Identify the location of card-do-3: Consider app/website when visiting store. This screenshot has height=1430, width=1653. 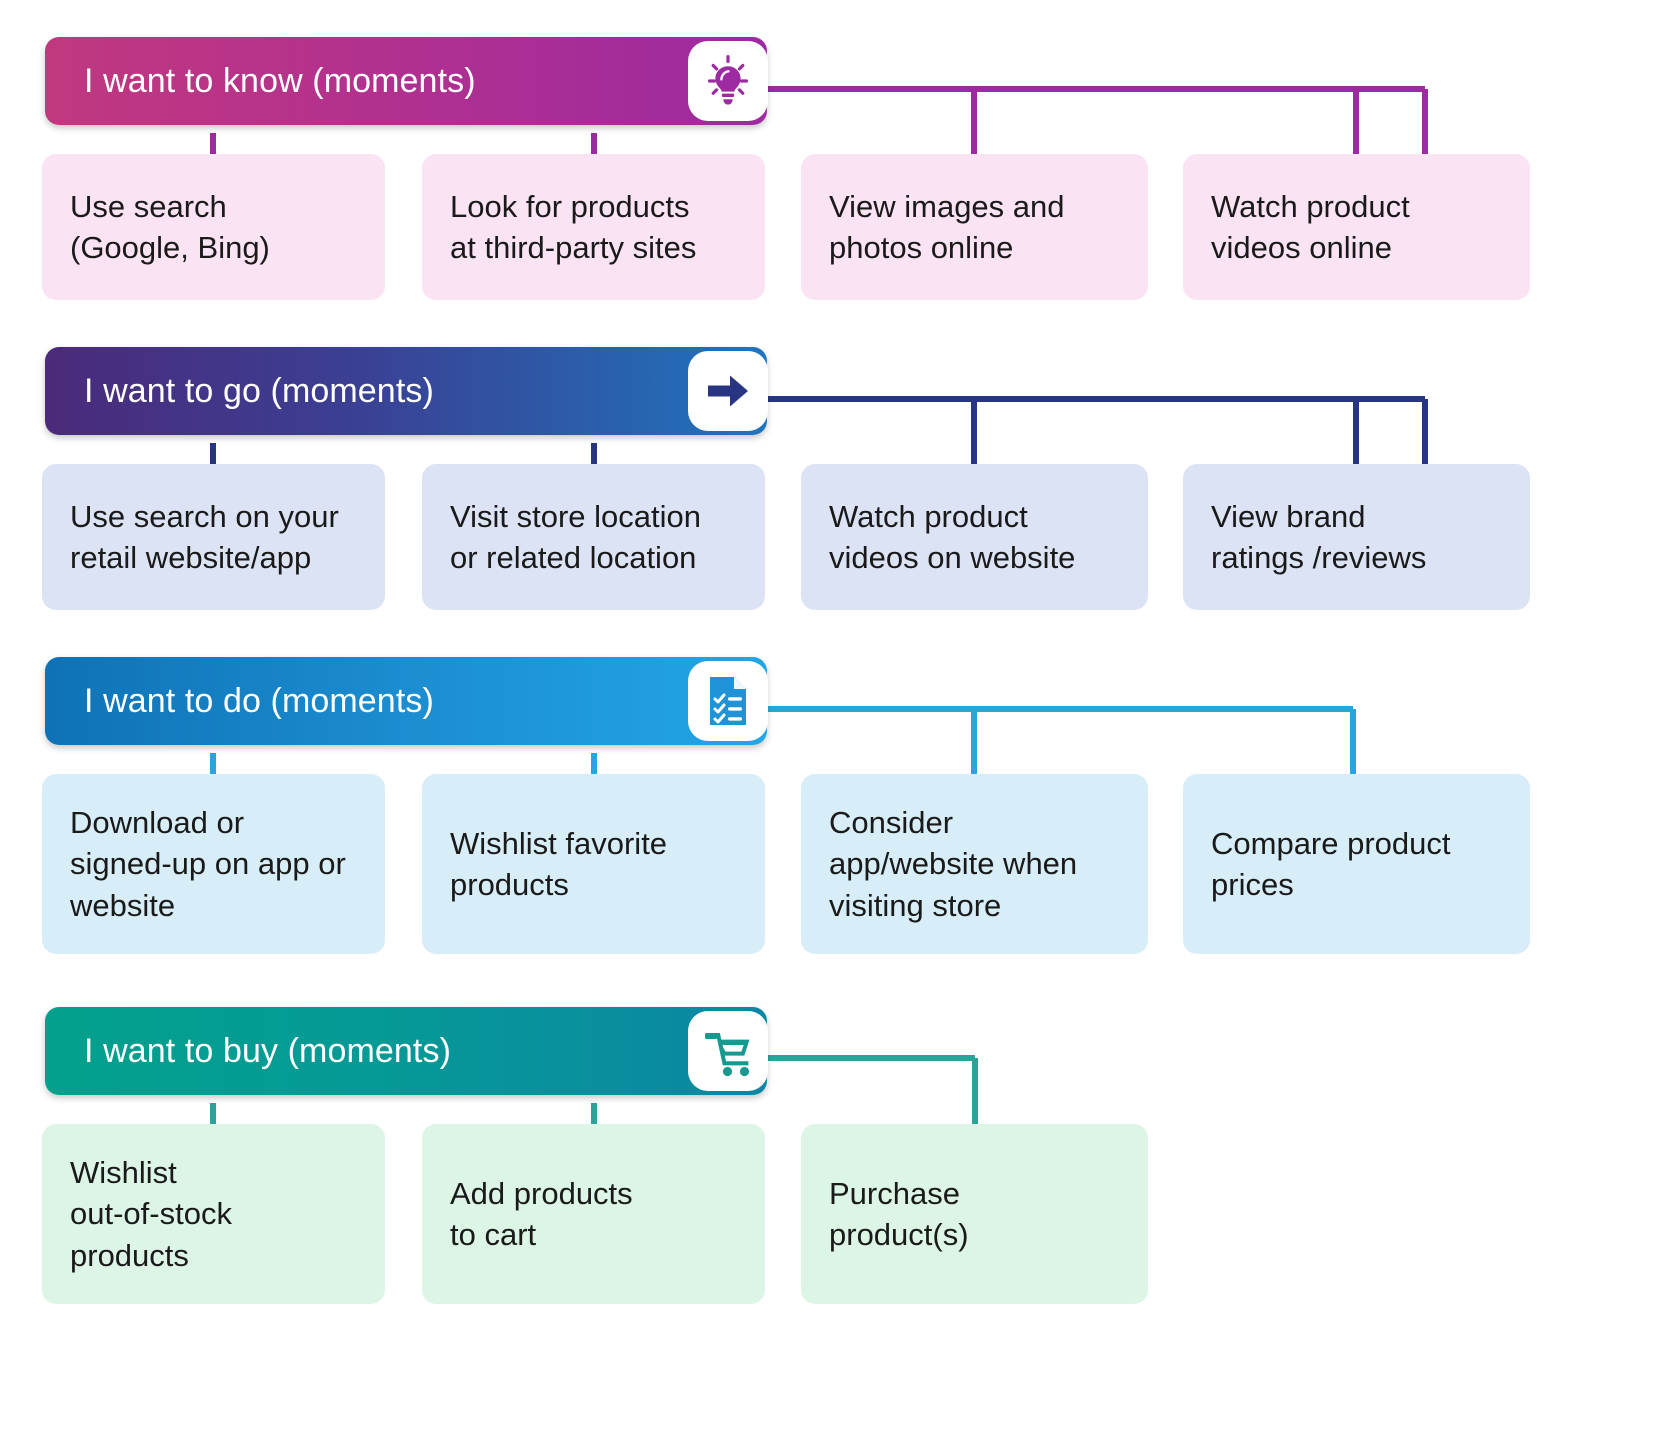
(974, 864).